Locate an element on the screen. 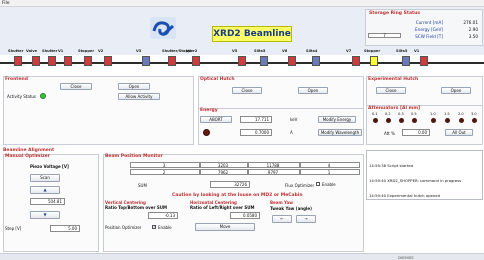 This screenshot has width=484, height=260. horizontal-centering-label: Ratio of Left/Right over SUM is located at coordinates (222, 207).